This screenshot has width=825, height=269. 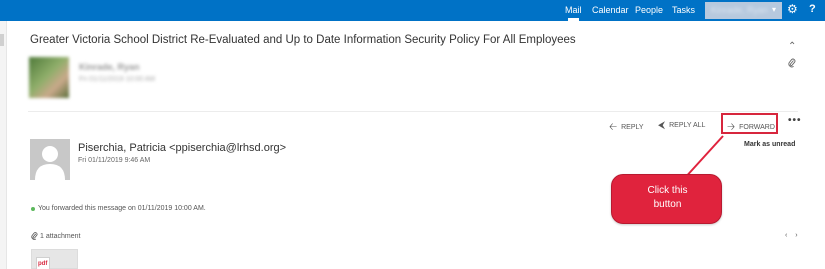 I want to click on instruction-callout: Click this button, so click(x=666, y=199).